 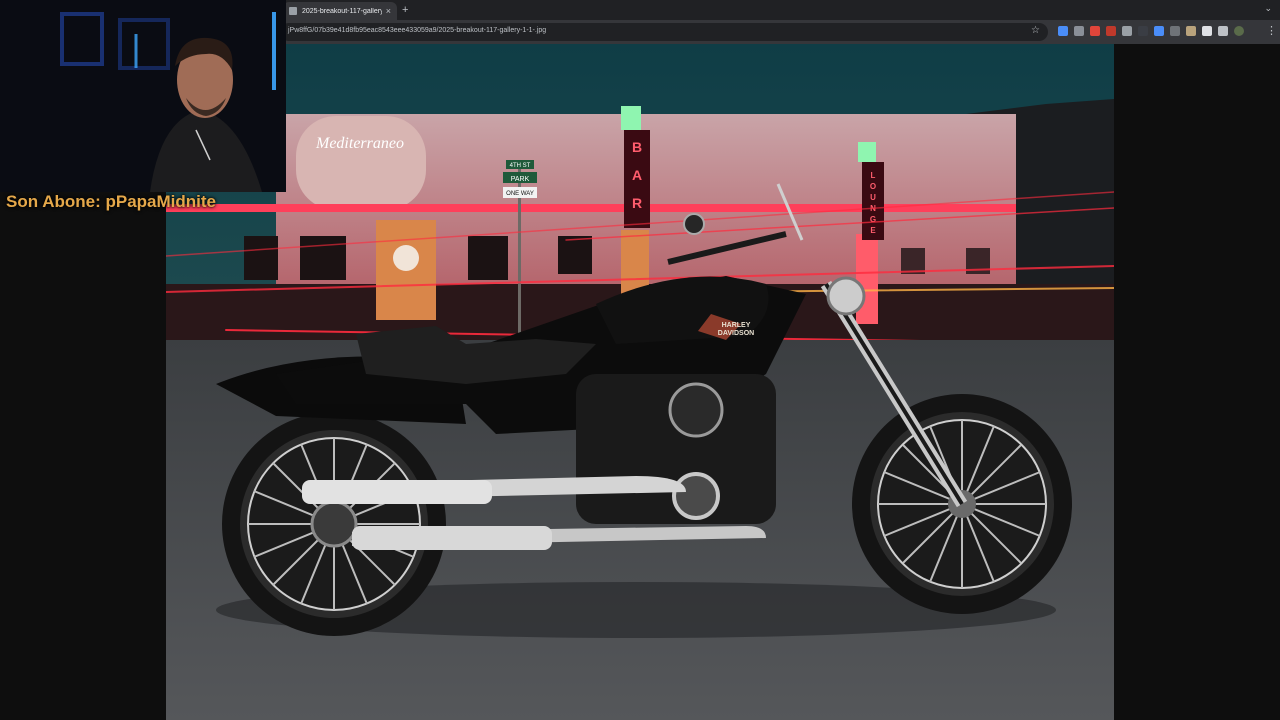 What do you see at coordinates (1223, 31) in the screenshot?
I see `ext-puzzle-icon` at bounding box center [1223, 31].